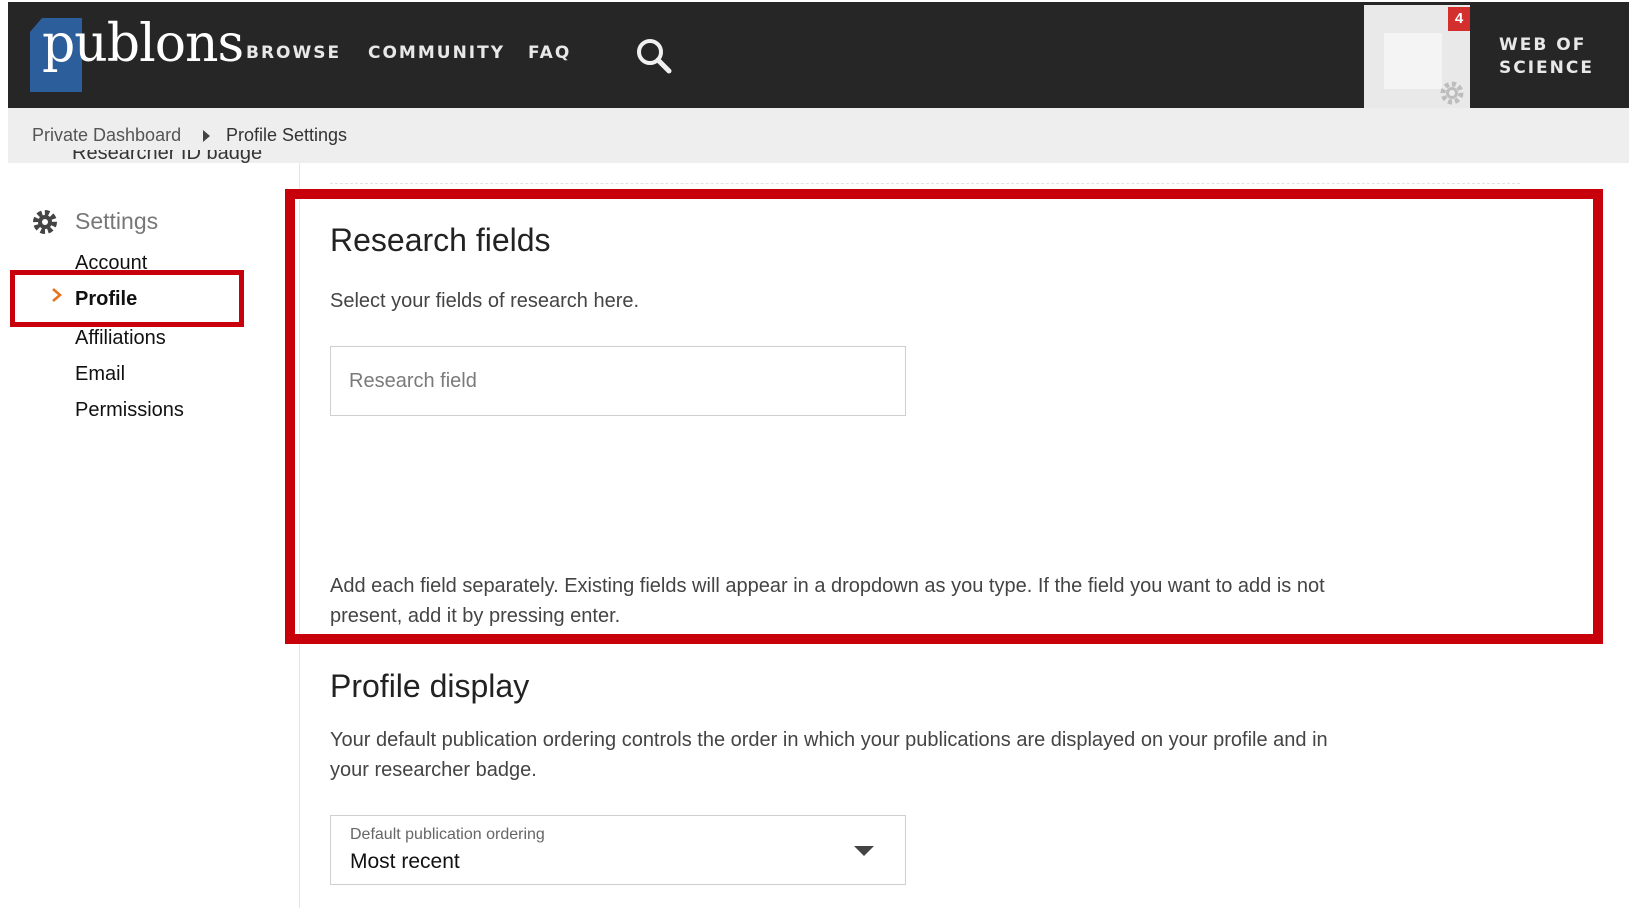  Describe the element at coordinates (167, 157) in the screenshot. I see `cutoff-item-label: Researcher ID badge` at that location.